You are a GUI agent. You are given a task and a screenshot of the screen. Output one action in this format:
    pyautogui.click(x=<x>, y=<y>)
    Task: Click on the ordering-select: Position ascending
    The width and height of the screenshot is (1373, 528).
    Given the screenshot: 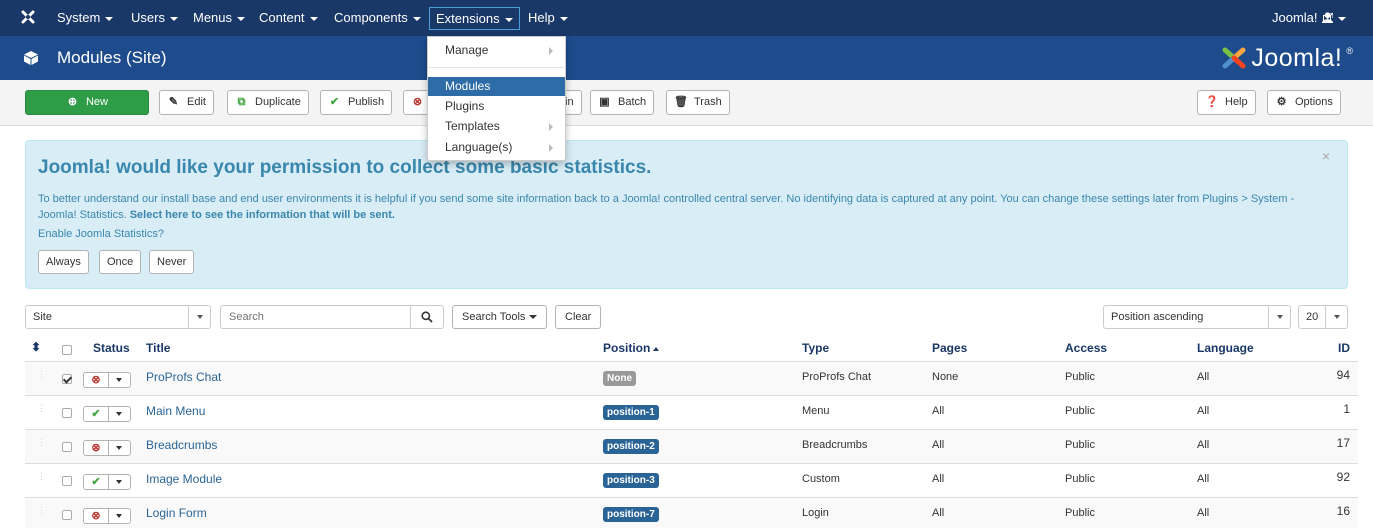 What is the action you would take?
    pyautogui.click(x=1197, y=317)
    